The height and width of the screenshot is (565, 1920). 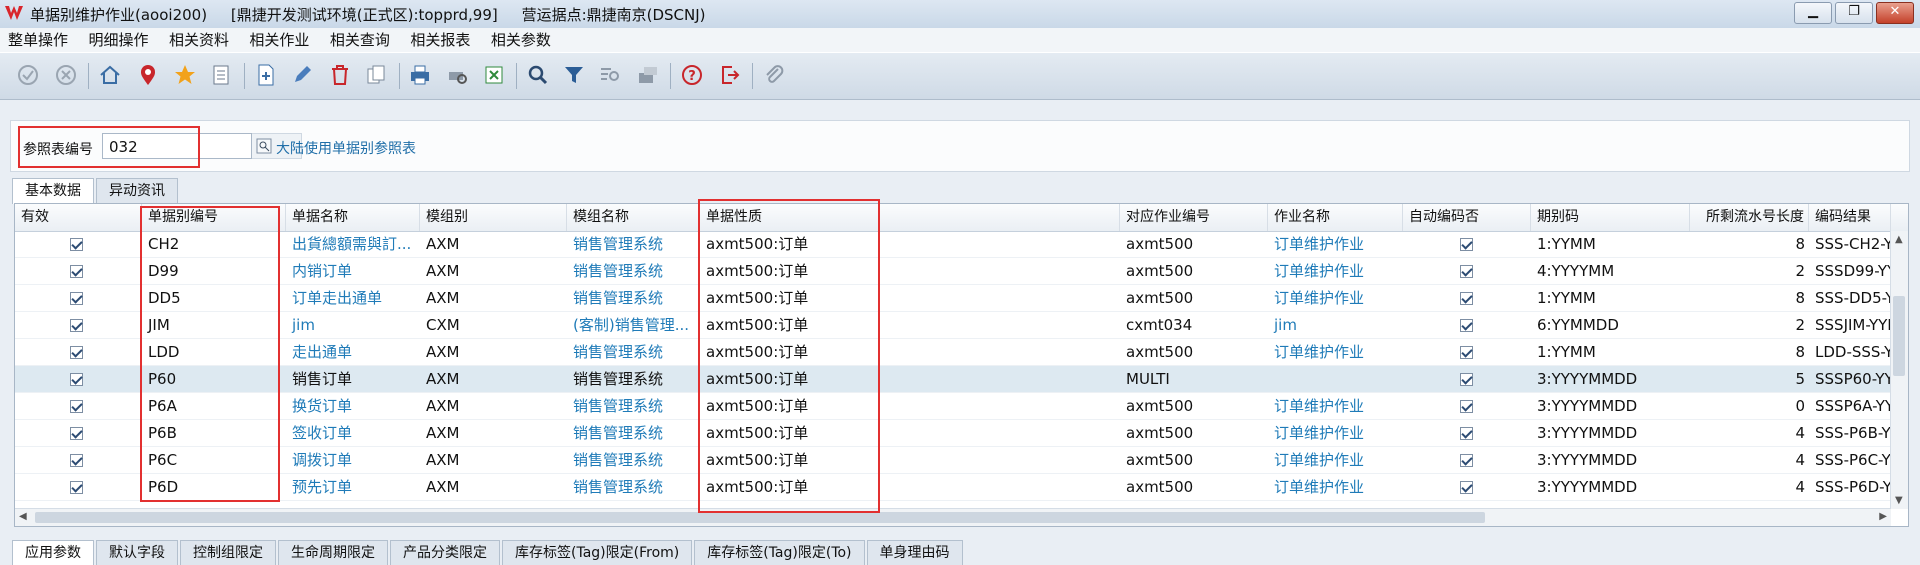 What do you see at coordinates (340, 75) in the screenshot?
I see `delete-trash-icon` at bounding box center [340, 75].